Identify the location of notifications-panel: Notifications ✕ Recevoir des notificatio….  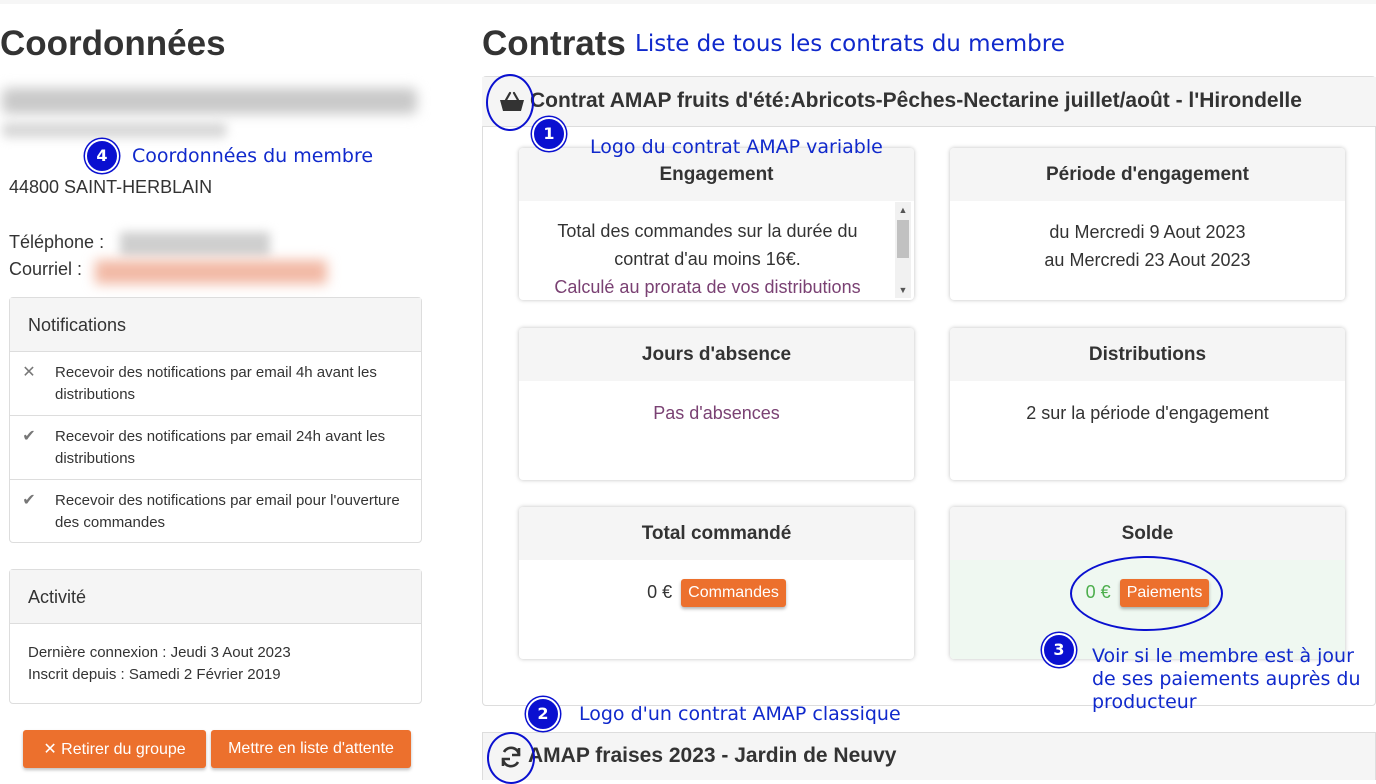
(215, 420).